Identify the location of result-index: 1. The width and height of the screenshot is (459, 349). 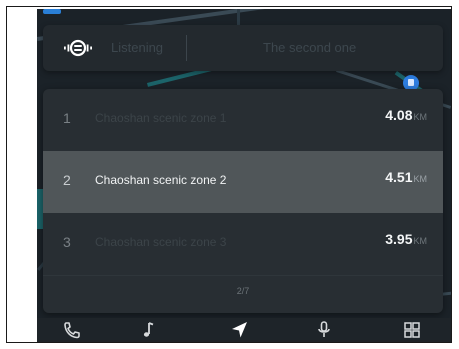
(67, 118).